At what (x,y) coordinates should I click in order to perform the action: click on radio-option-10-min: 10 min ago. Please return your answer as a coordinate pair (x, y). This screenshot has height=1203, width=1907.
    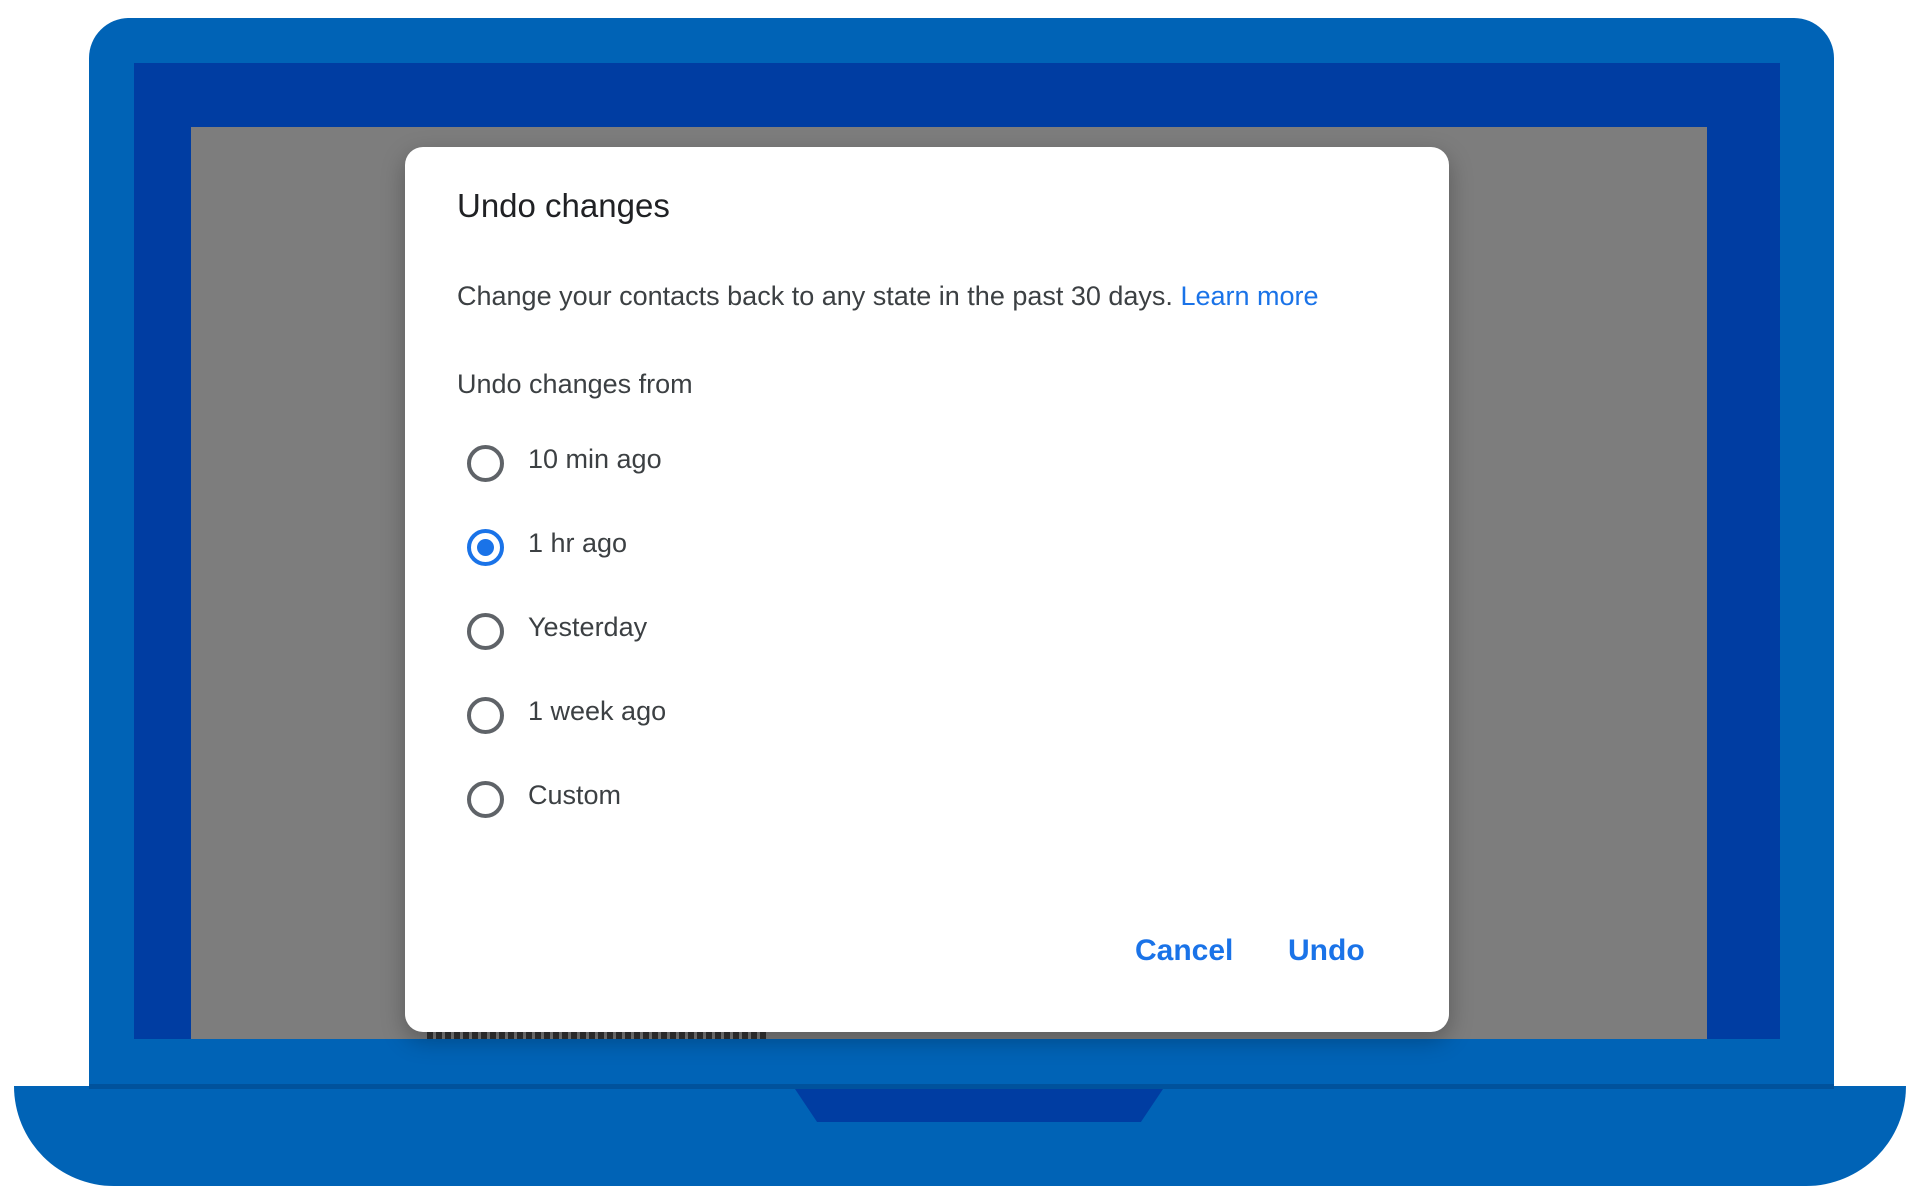
    Looking at the image, I should click on (564, 463).